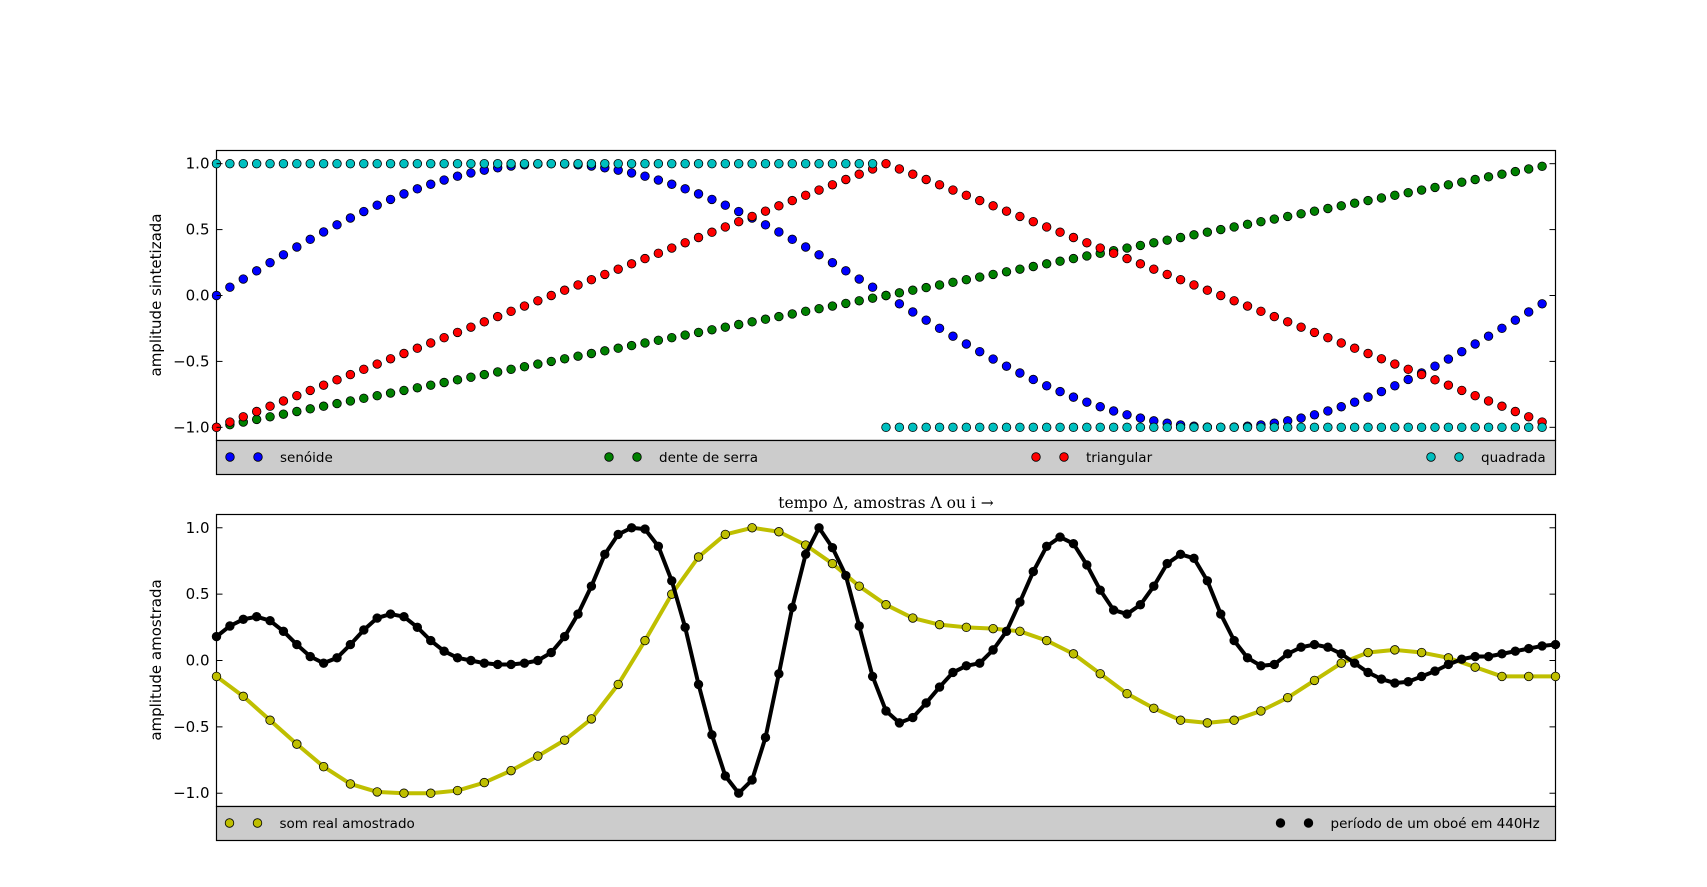 This screenshot has width=1707, height=887. I want to click on legend-label: som real amostrado, so click(347, 824).